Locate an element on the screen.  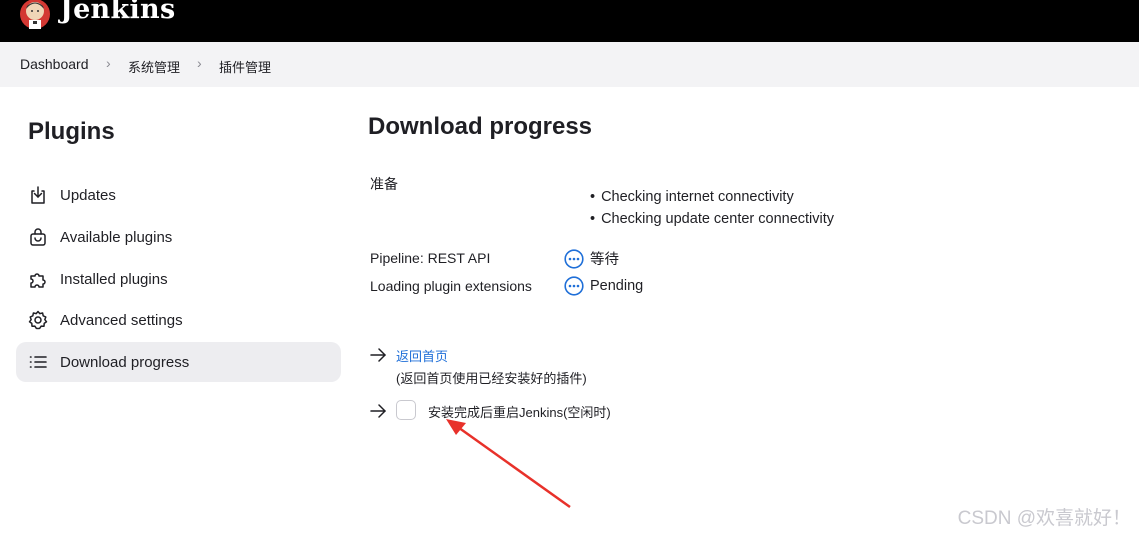
sidebar-item-advanced-settings: Advanced settings is located at coordinates (178, 320).